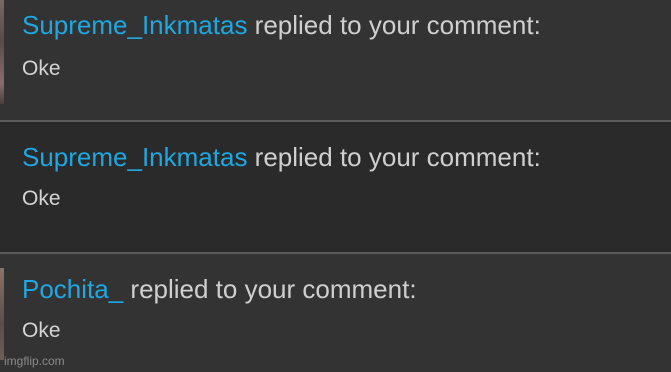 This screenshot has height=372, width=671. I want to click on notification-title: Pochita_ replied to your comment:, so click(219, 289).